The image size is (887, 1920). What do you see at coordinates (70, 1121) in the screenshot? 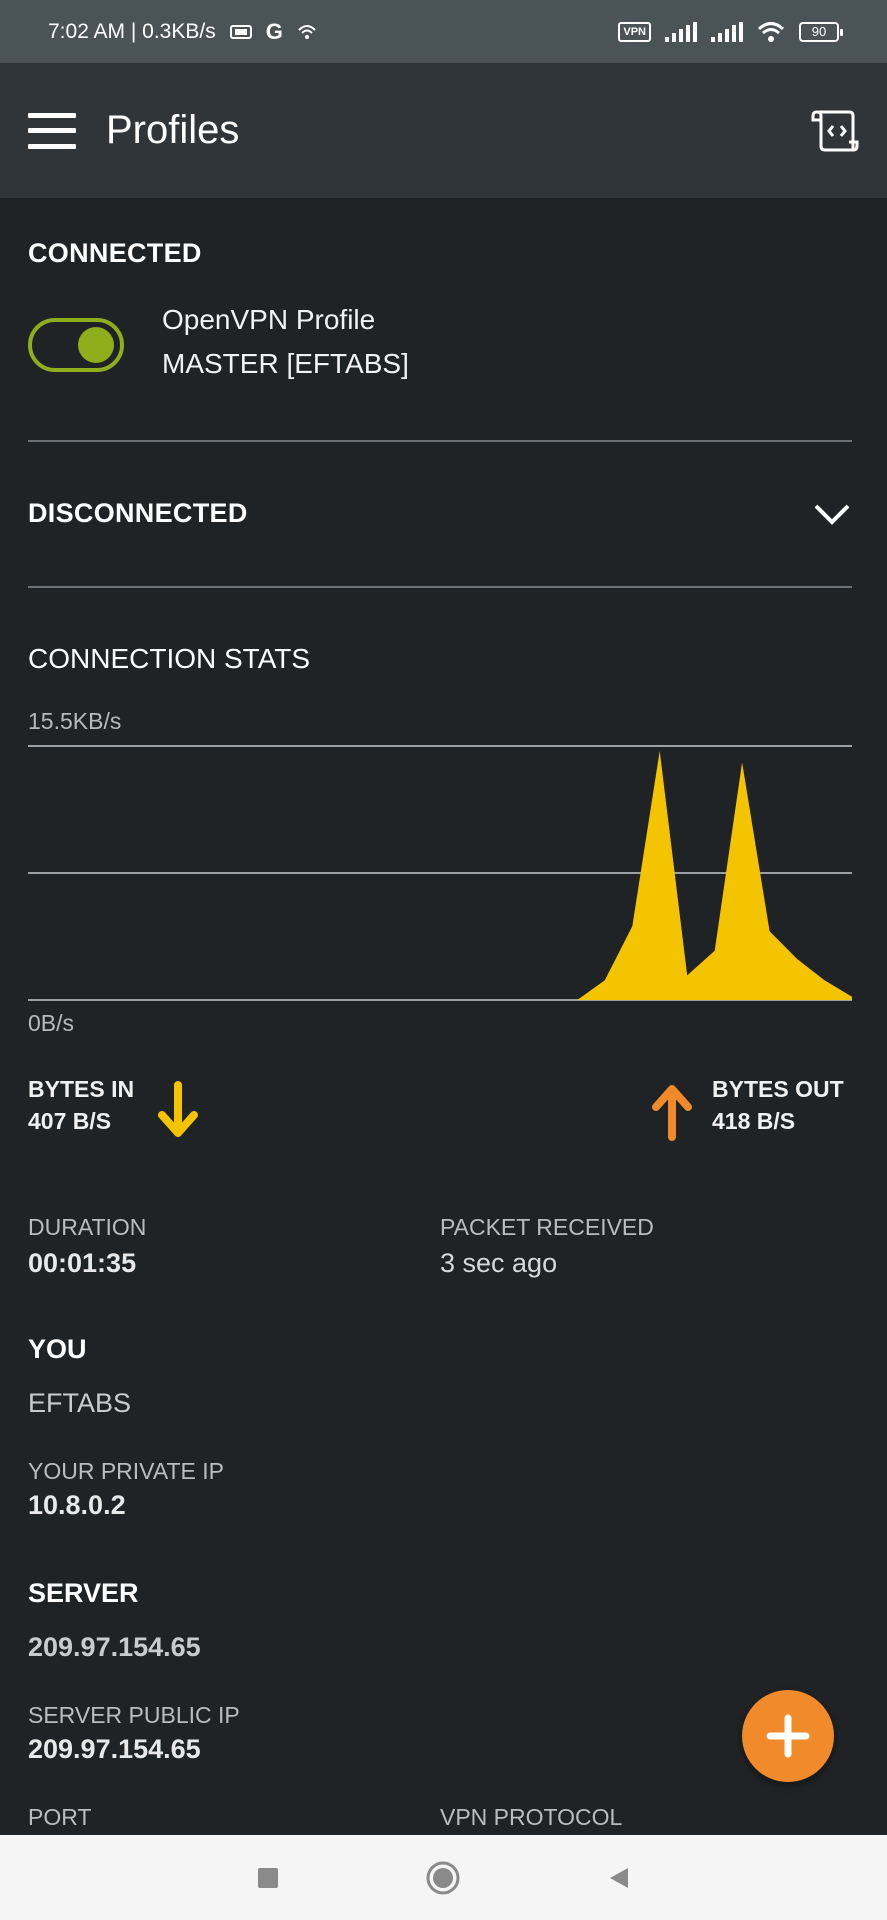
I see `bytes-in-value: 407 B/S` at bounding box center [70, 1121].